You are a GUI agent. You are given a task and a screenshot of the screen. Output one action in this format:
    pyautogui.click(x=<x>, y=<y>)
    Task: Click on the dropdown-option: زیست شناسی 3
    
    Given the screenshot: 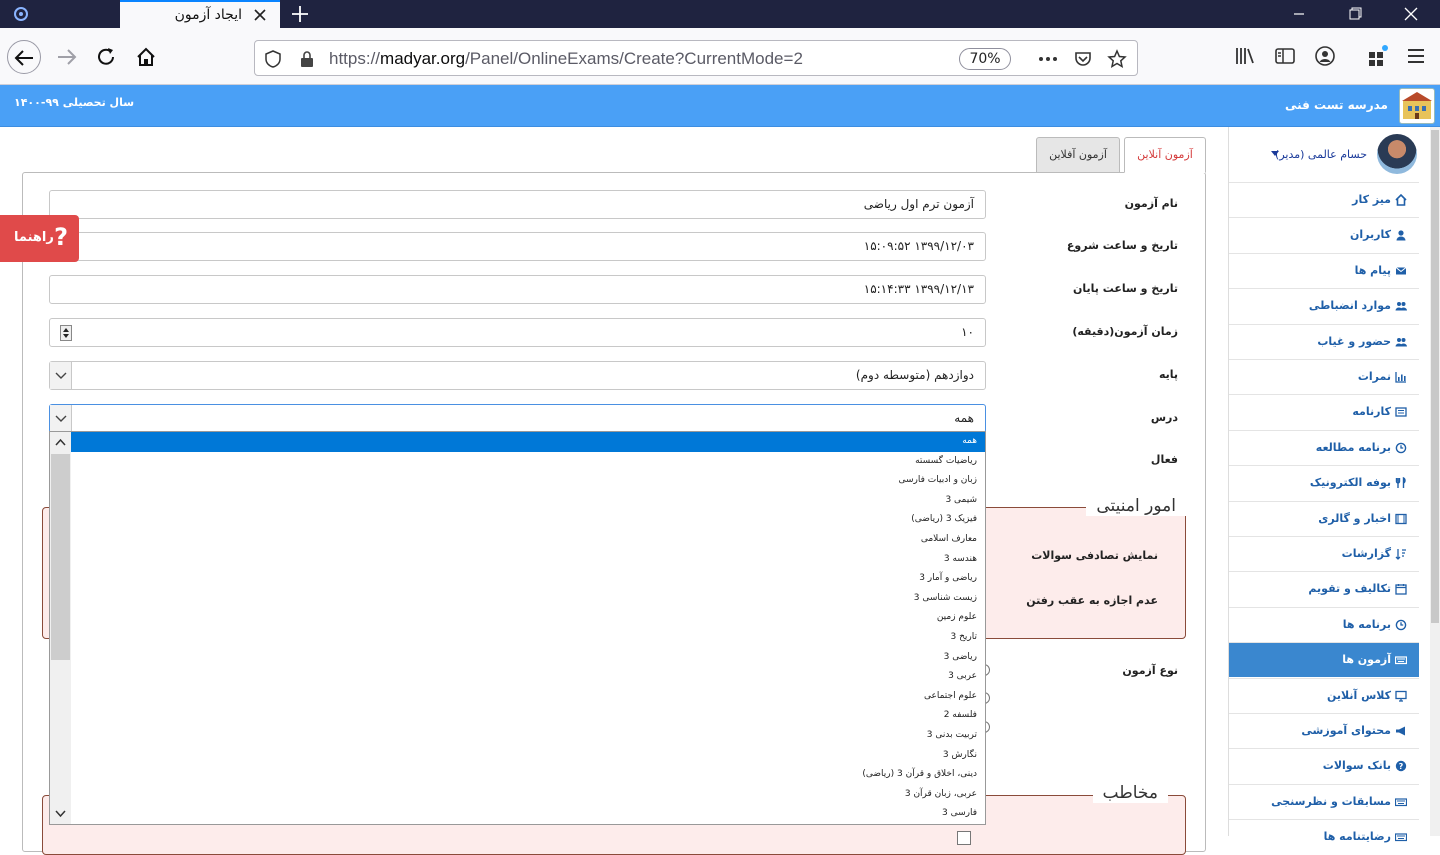 What is the action you would take?
    pyautogui.click(x=528, y=599)
    